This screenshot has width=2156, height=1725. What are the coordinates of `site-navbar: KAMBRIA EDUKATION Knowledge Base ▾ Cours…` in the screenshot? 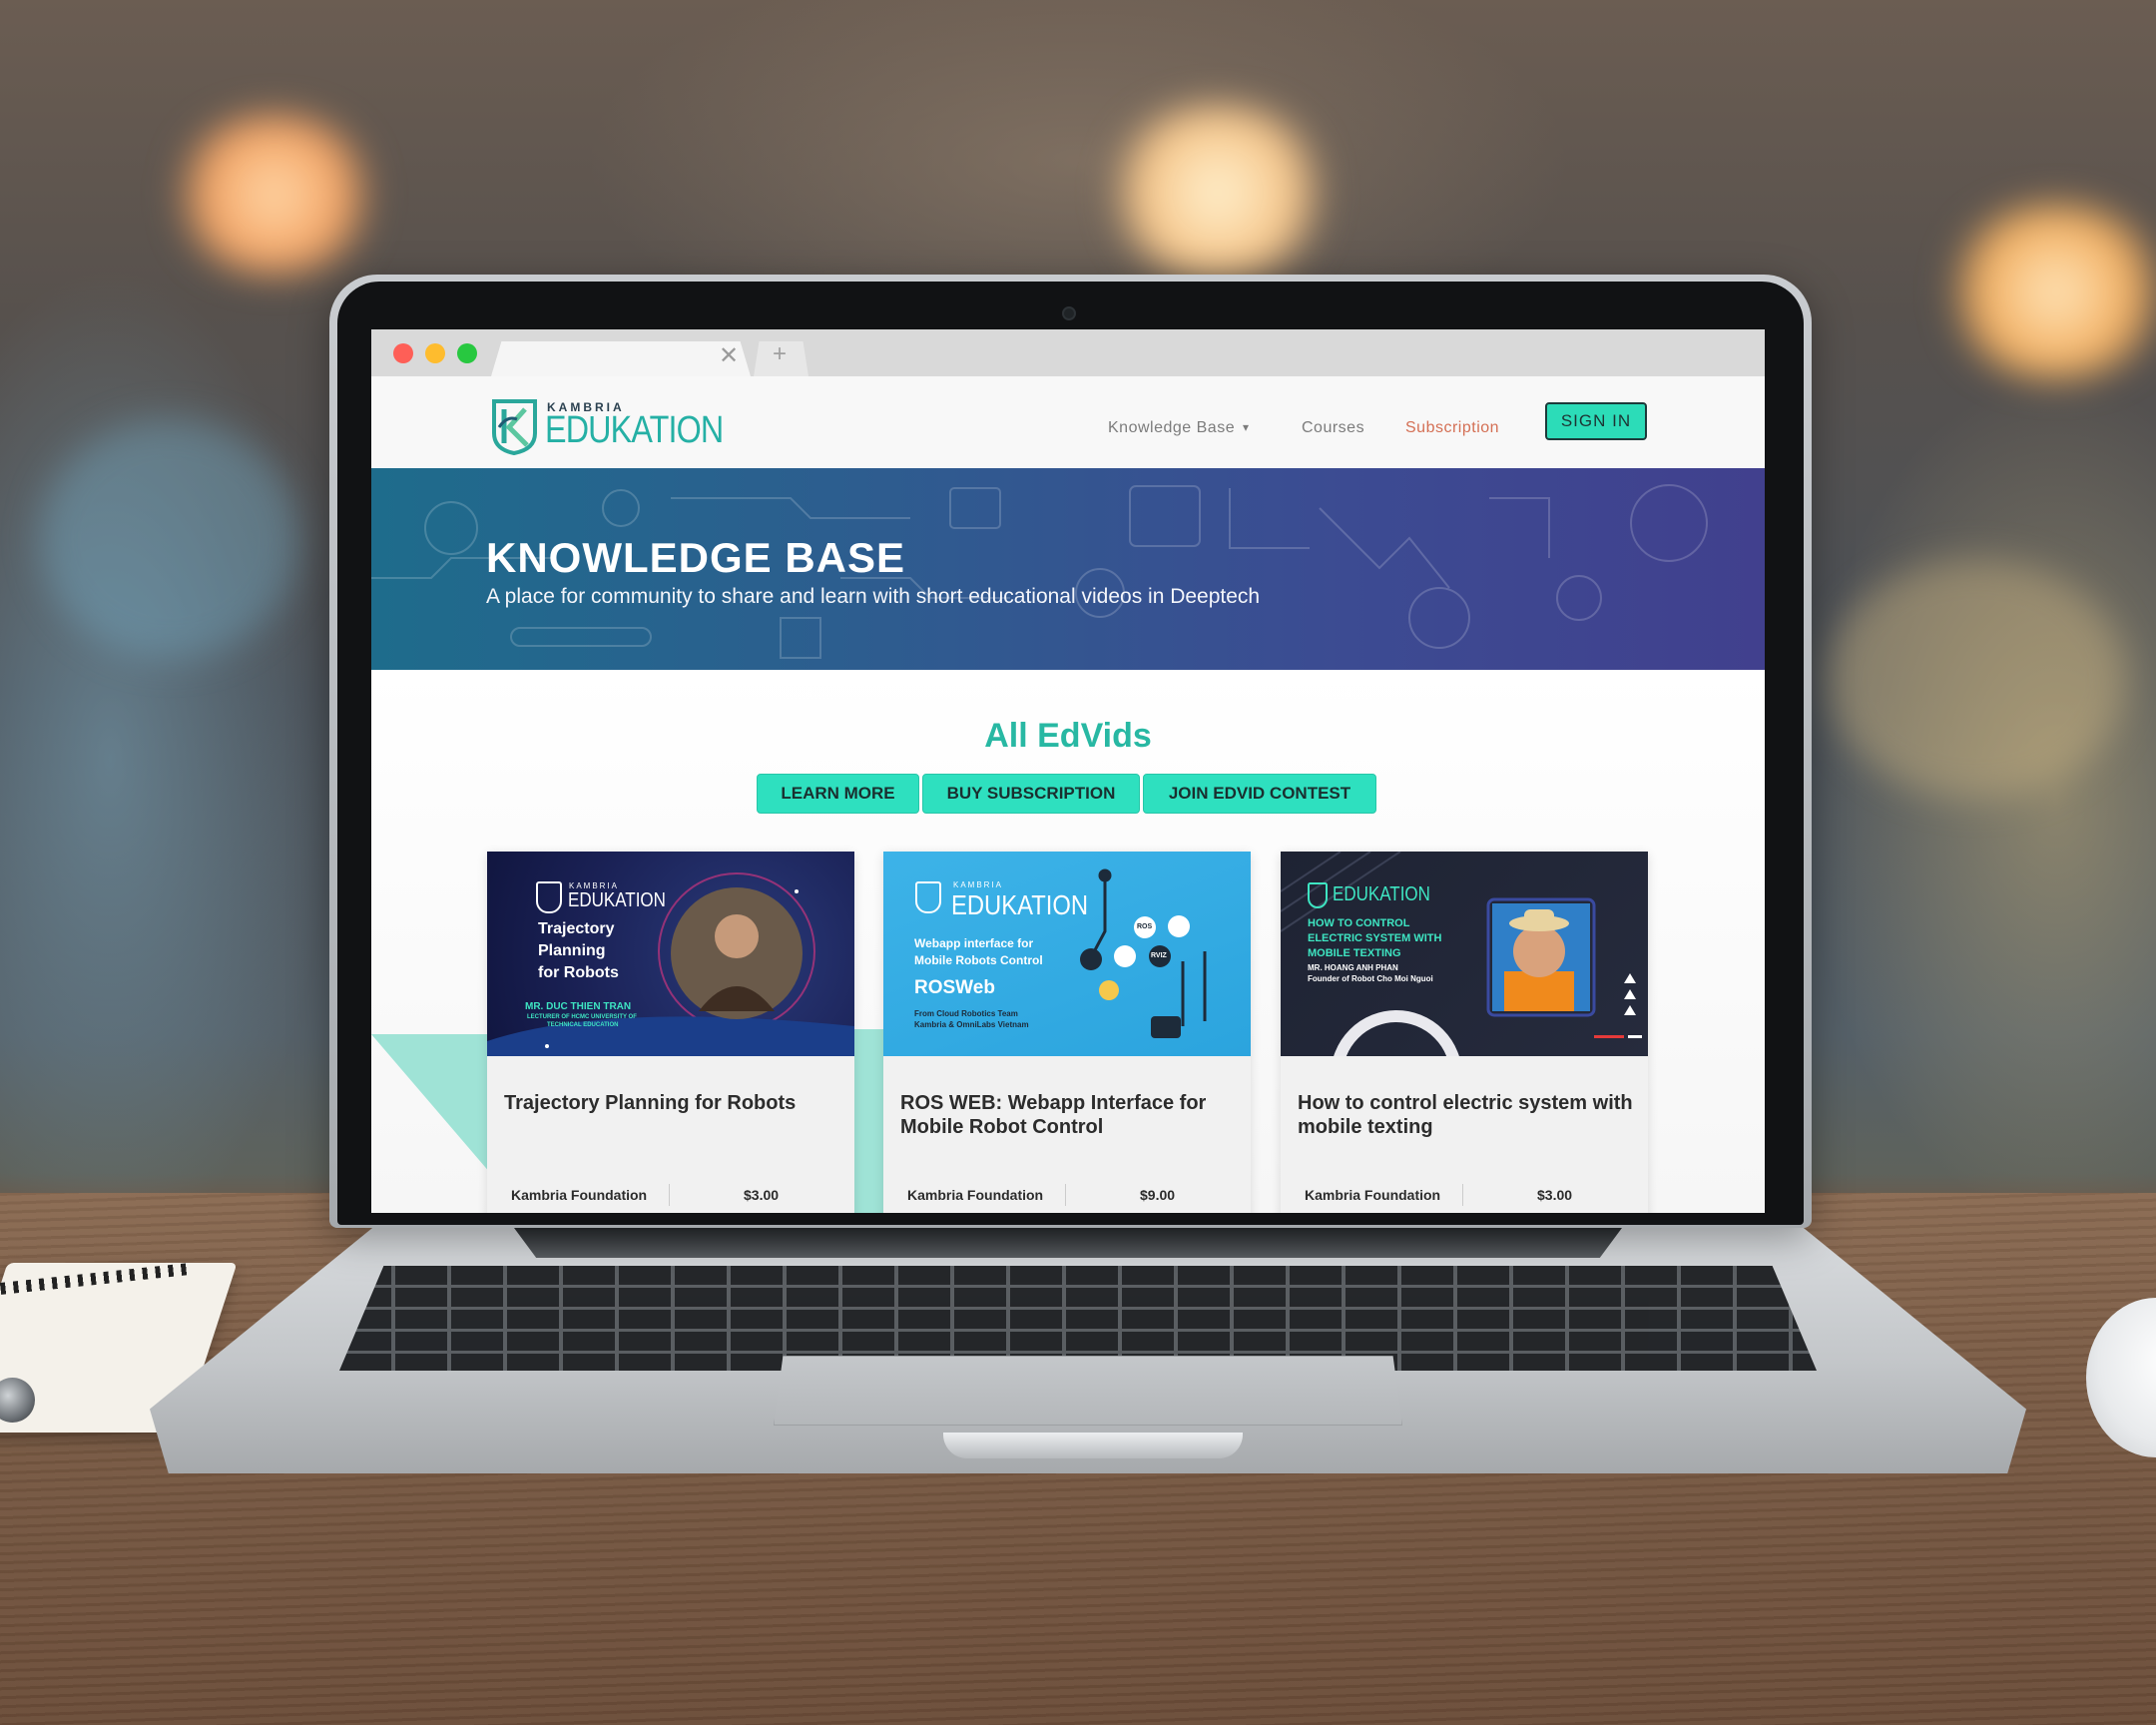 It's located at (1068, 422).